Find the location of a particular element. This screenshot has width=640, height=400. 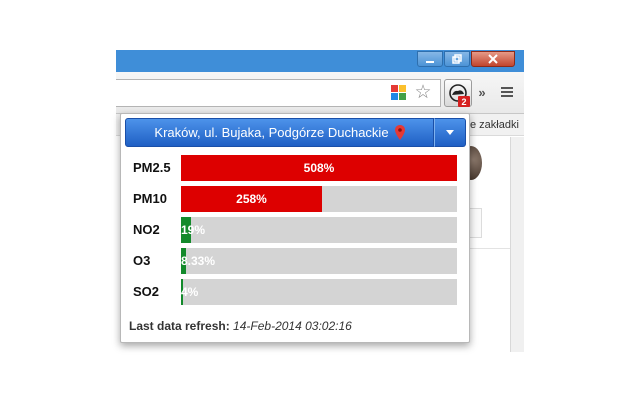

pollutant-row: PM2.5 508% is located at coordinates (296, 168).